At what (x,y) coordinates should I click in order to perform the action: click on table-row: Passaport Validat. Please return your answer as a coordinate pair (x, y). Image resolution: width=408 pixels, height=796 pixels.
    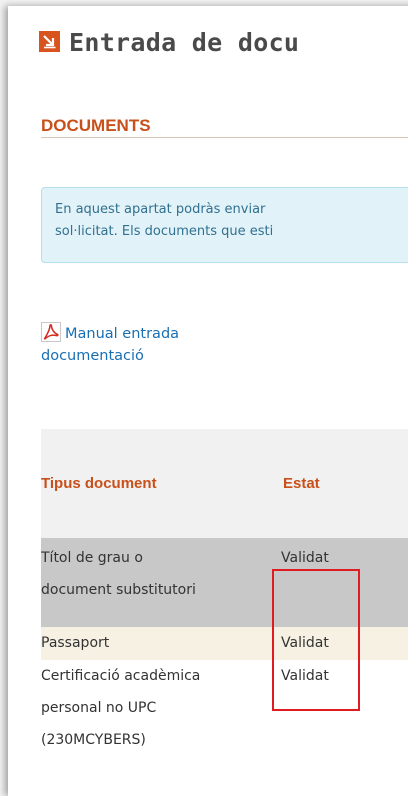
    Looking at the image, I should click on (224, 643).